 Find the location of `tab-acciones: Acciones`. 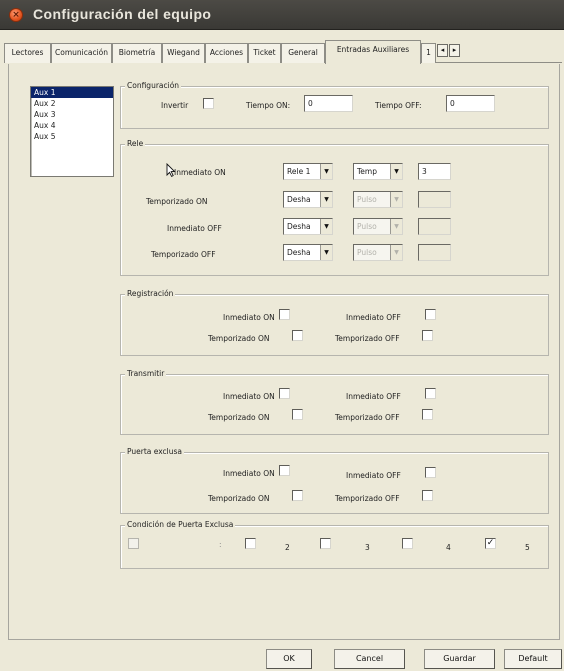

tab-acciones: Acciones is located at coordinates (226, 53).